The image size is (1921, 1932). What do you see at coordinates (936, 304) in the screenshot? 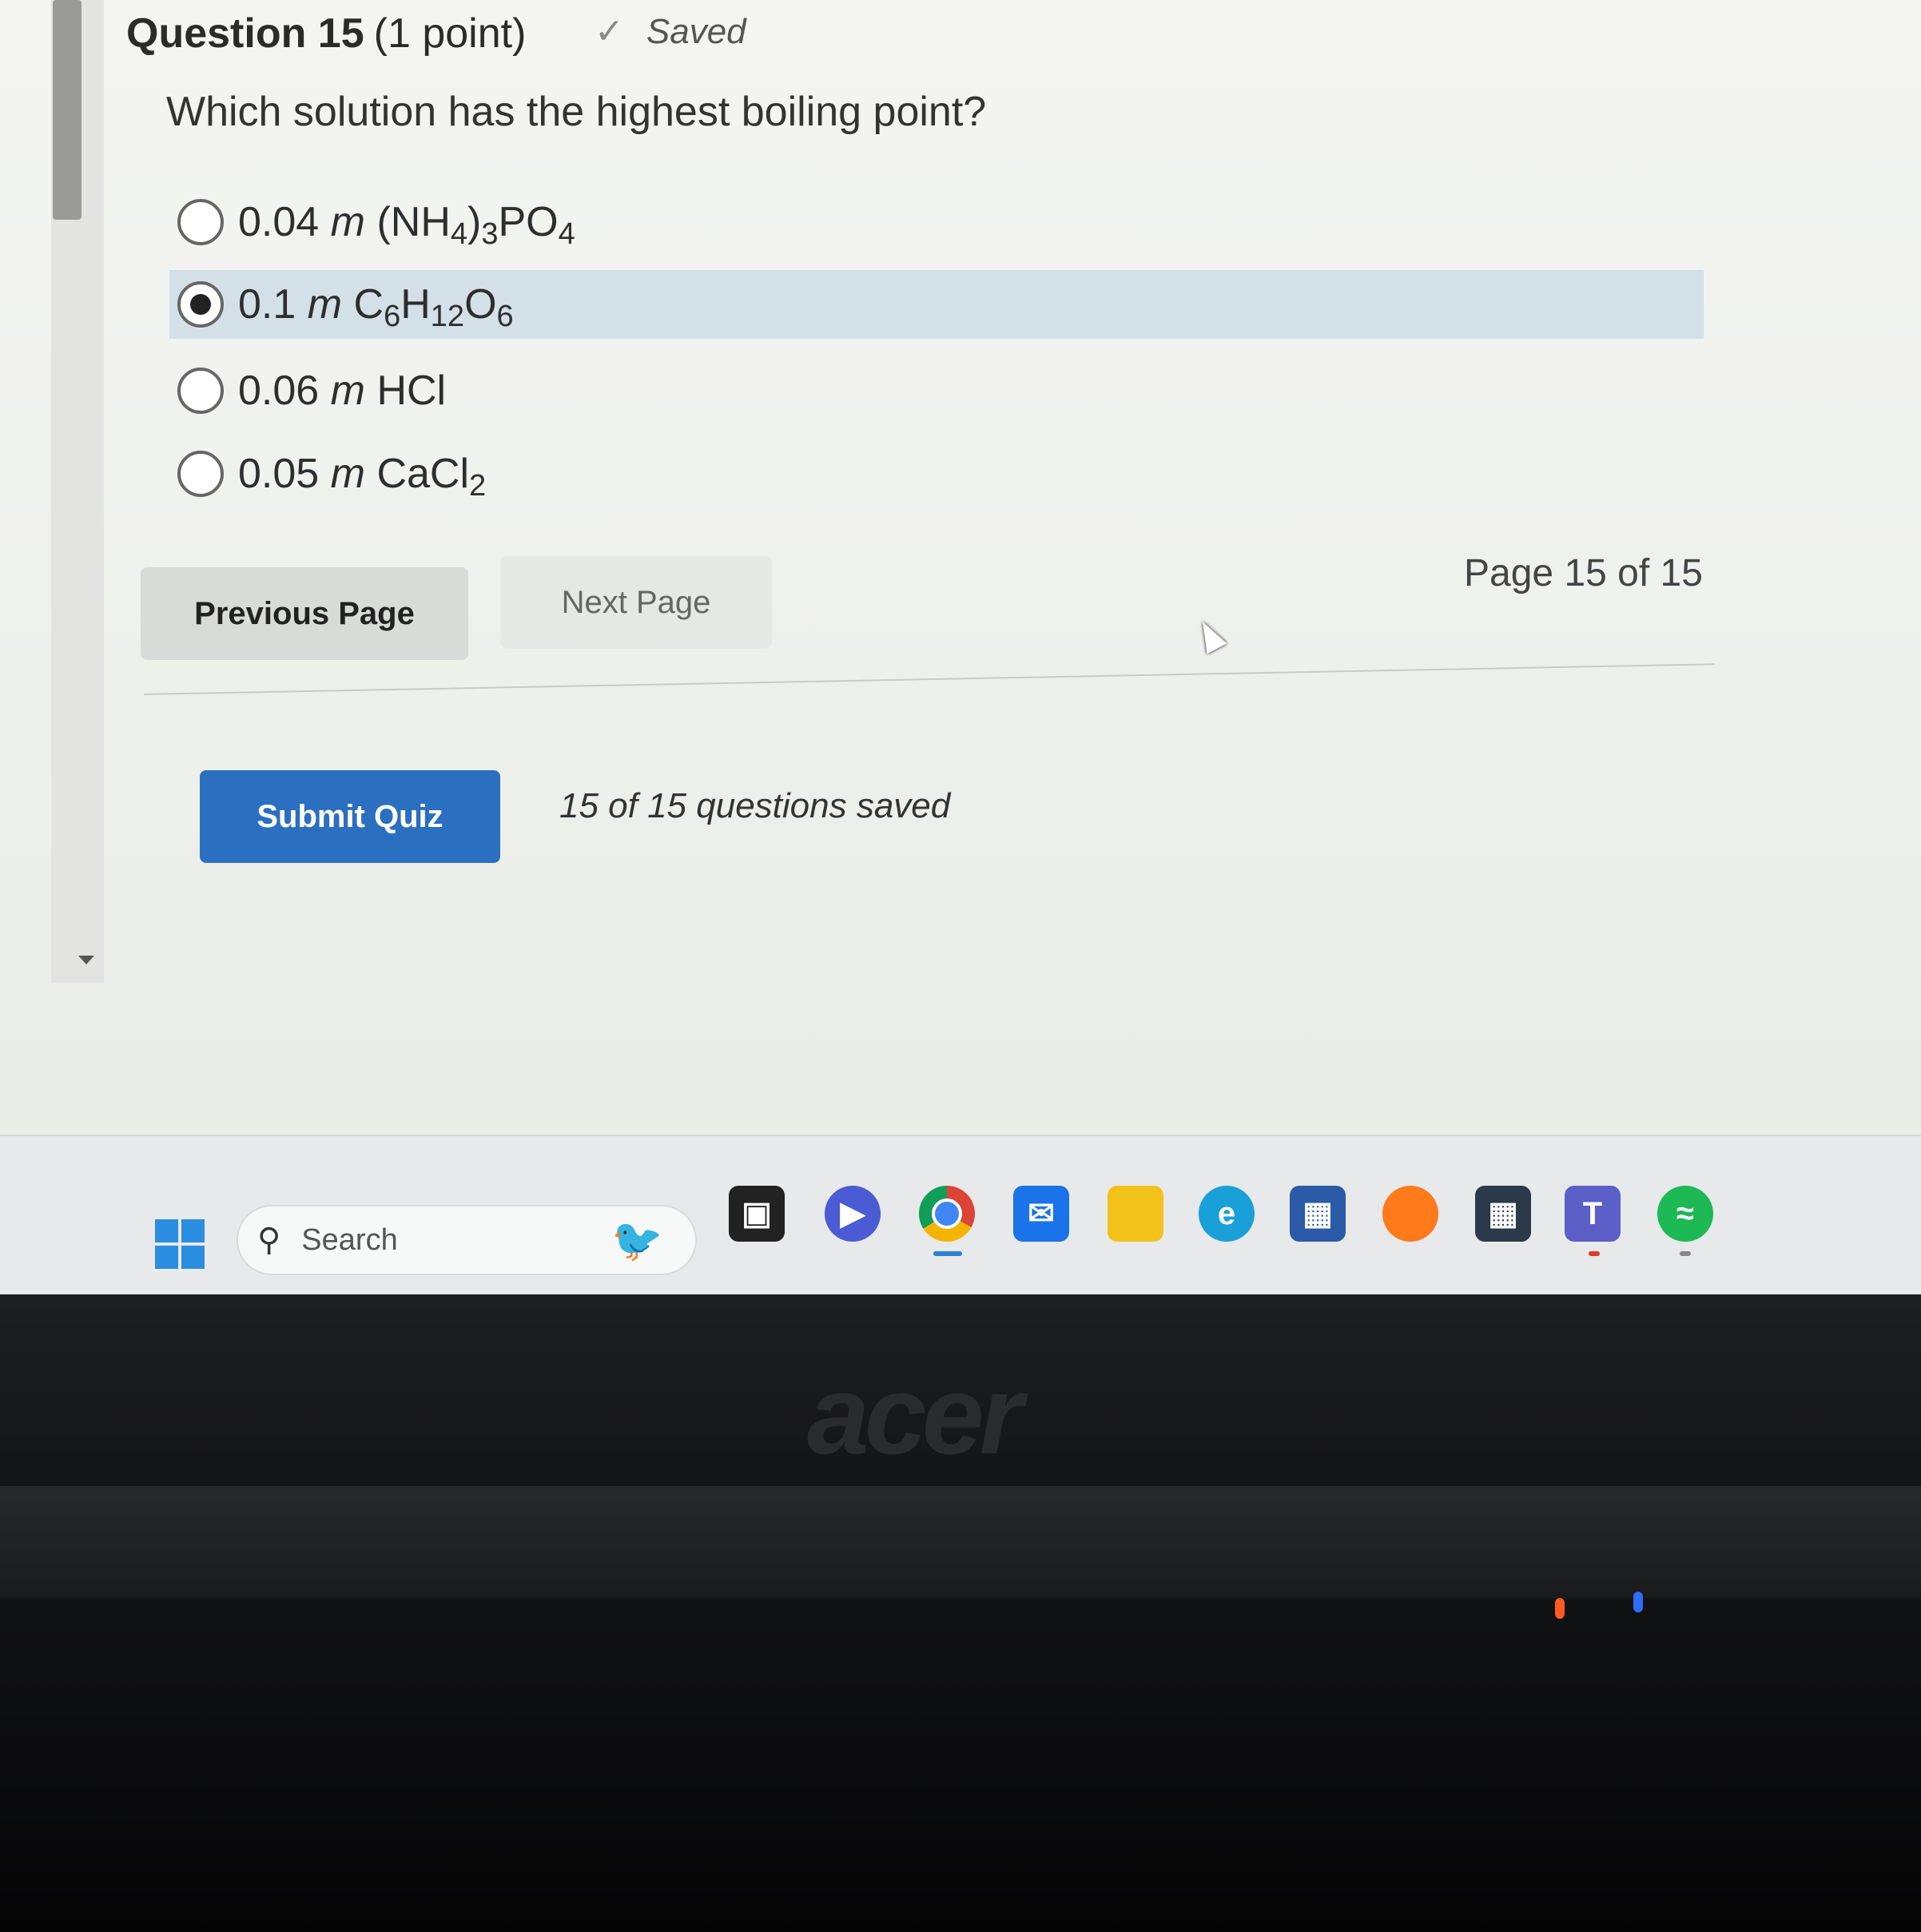
I see `answer-choice-2: 0.1 m C6H12O6` at bounding box center [936, 304].